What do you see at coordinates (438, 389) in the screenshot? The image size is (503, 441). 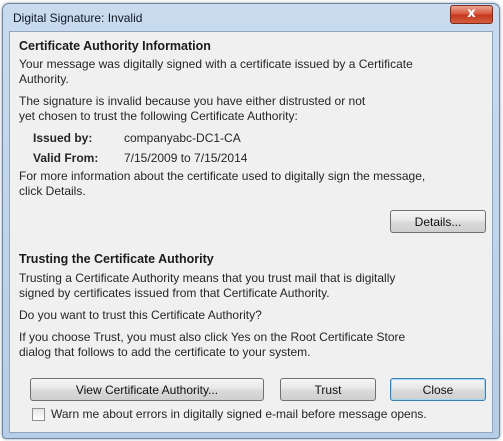 I see `close-button: Close` at bounding box center [438, 389].